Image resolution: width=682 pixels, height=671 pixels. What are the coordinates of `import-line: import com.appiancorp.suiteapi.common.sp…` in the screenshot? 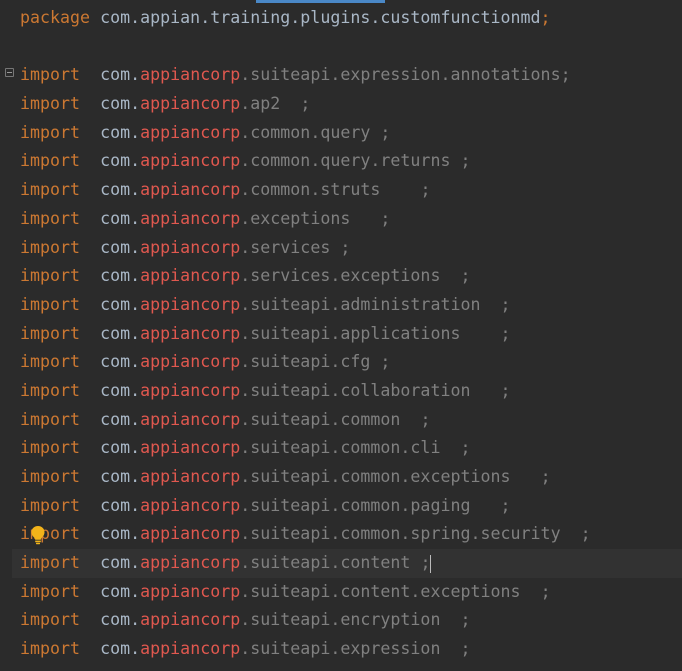 It's located at (351, 534).